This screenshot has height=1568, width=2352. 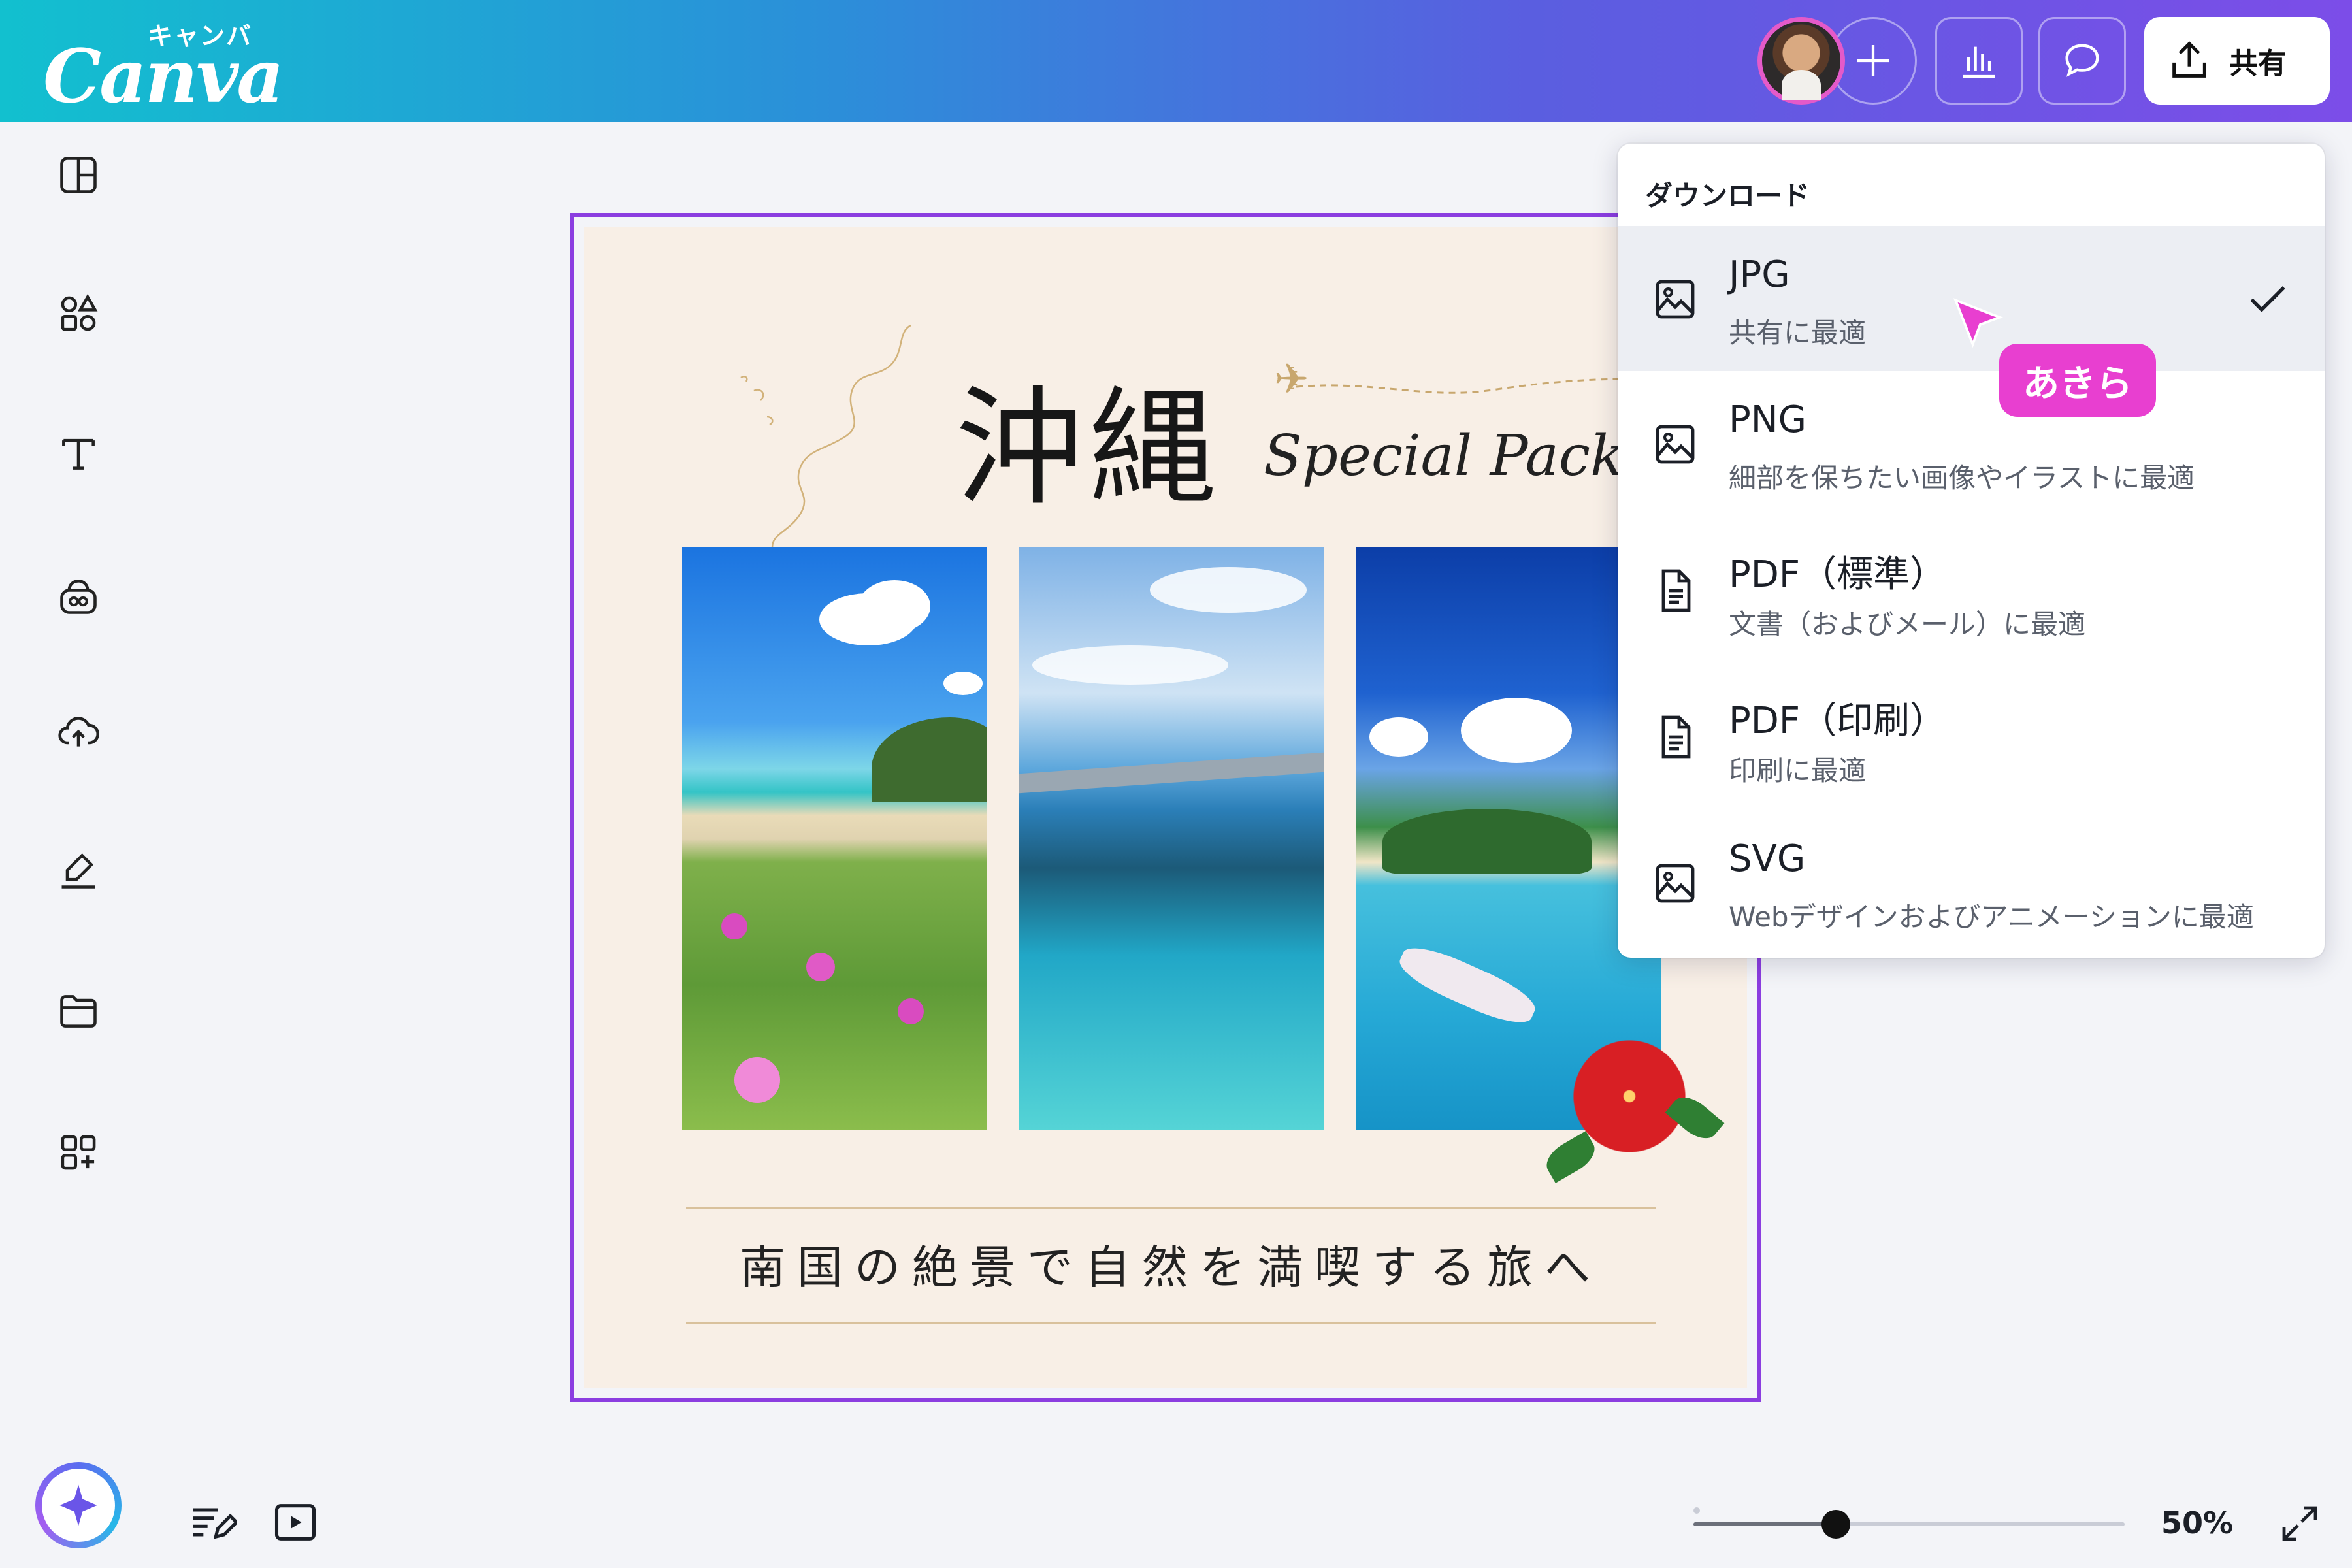 I want to click on share-button: 共有, so click(x=2237, y=61).